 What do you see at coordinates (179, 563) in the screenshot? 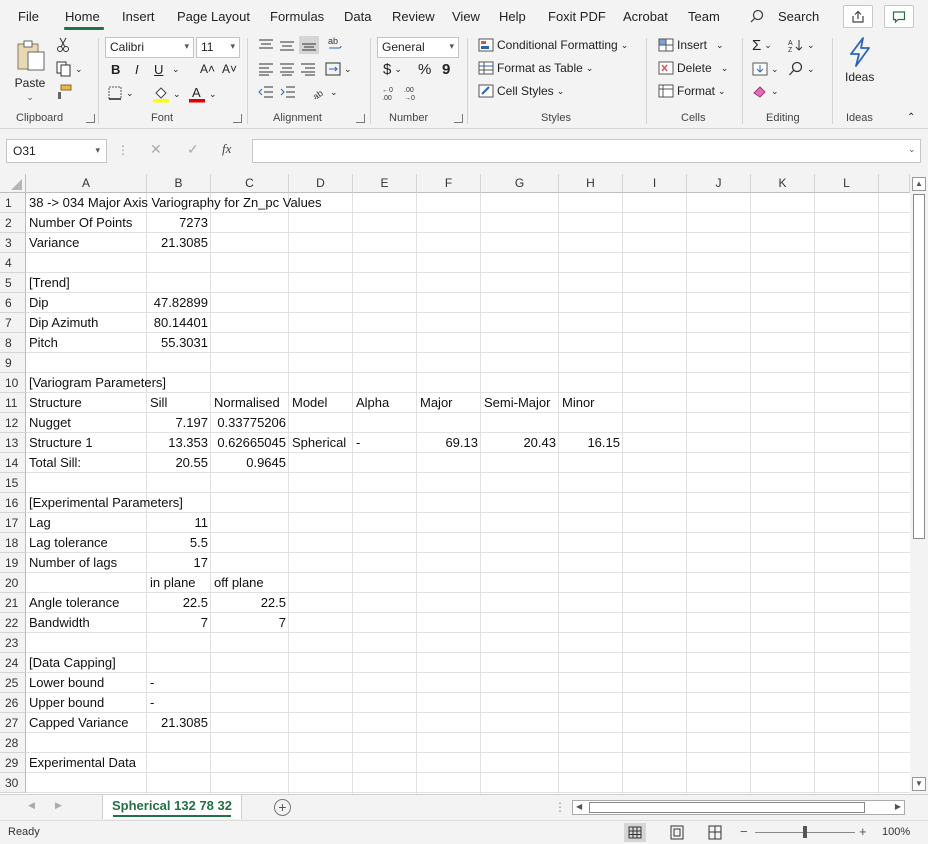
I see `cell-b19: 17` at bounding box center [179, 563].